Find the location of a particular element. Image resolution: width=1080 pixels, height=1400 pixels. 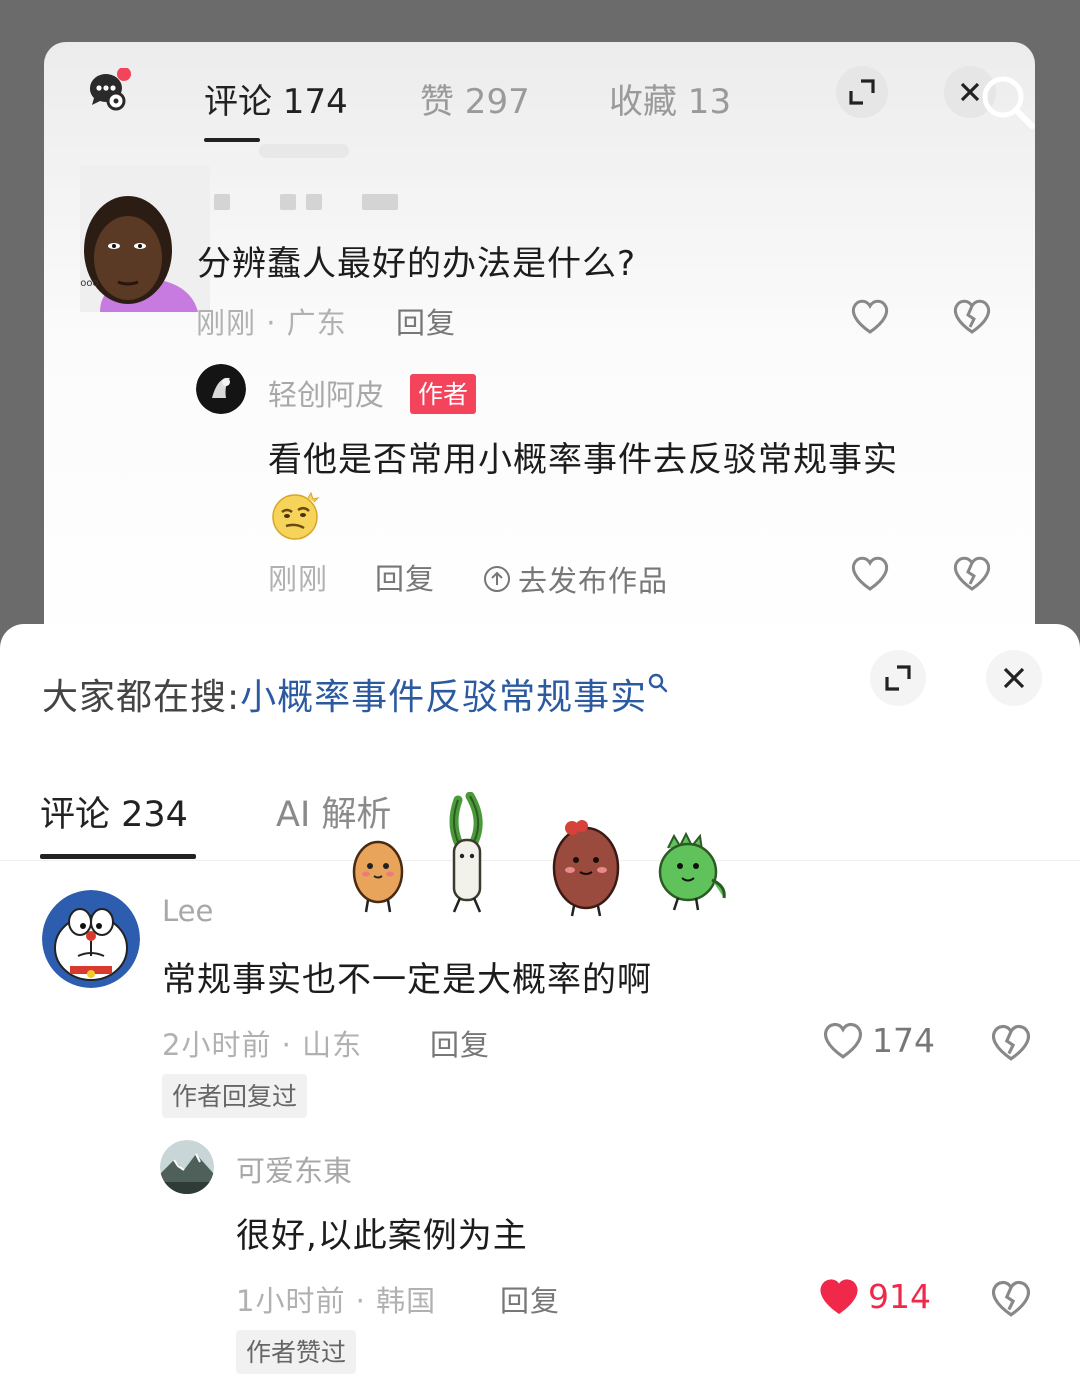

trending-search: 大家都在搜: 小概率事件反驳常规事实 is located at coordinates (355, 694).